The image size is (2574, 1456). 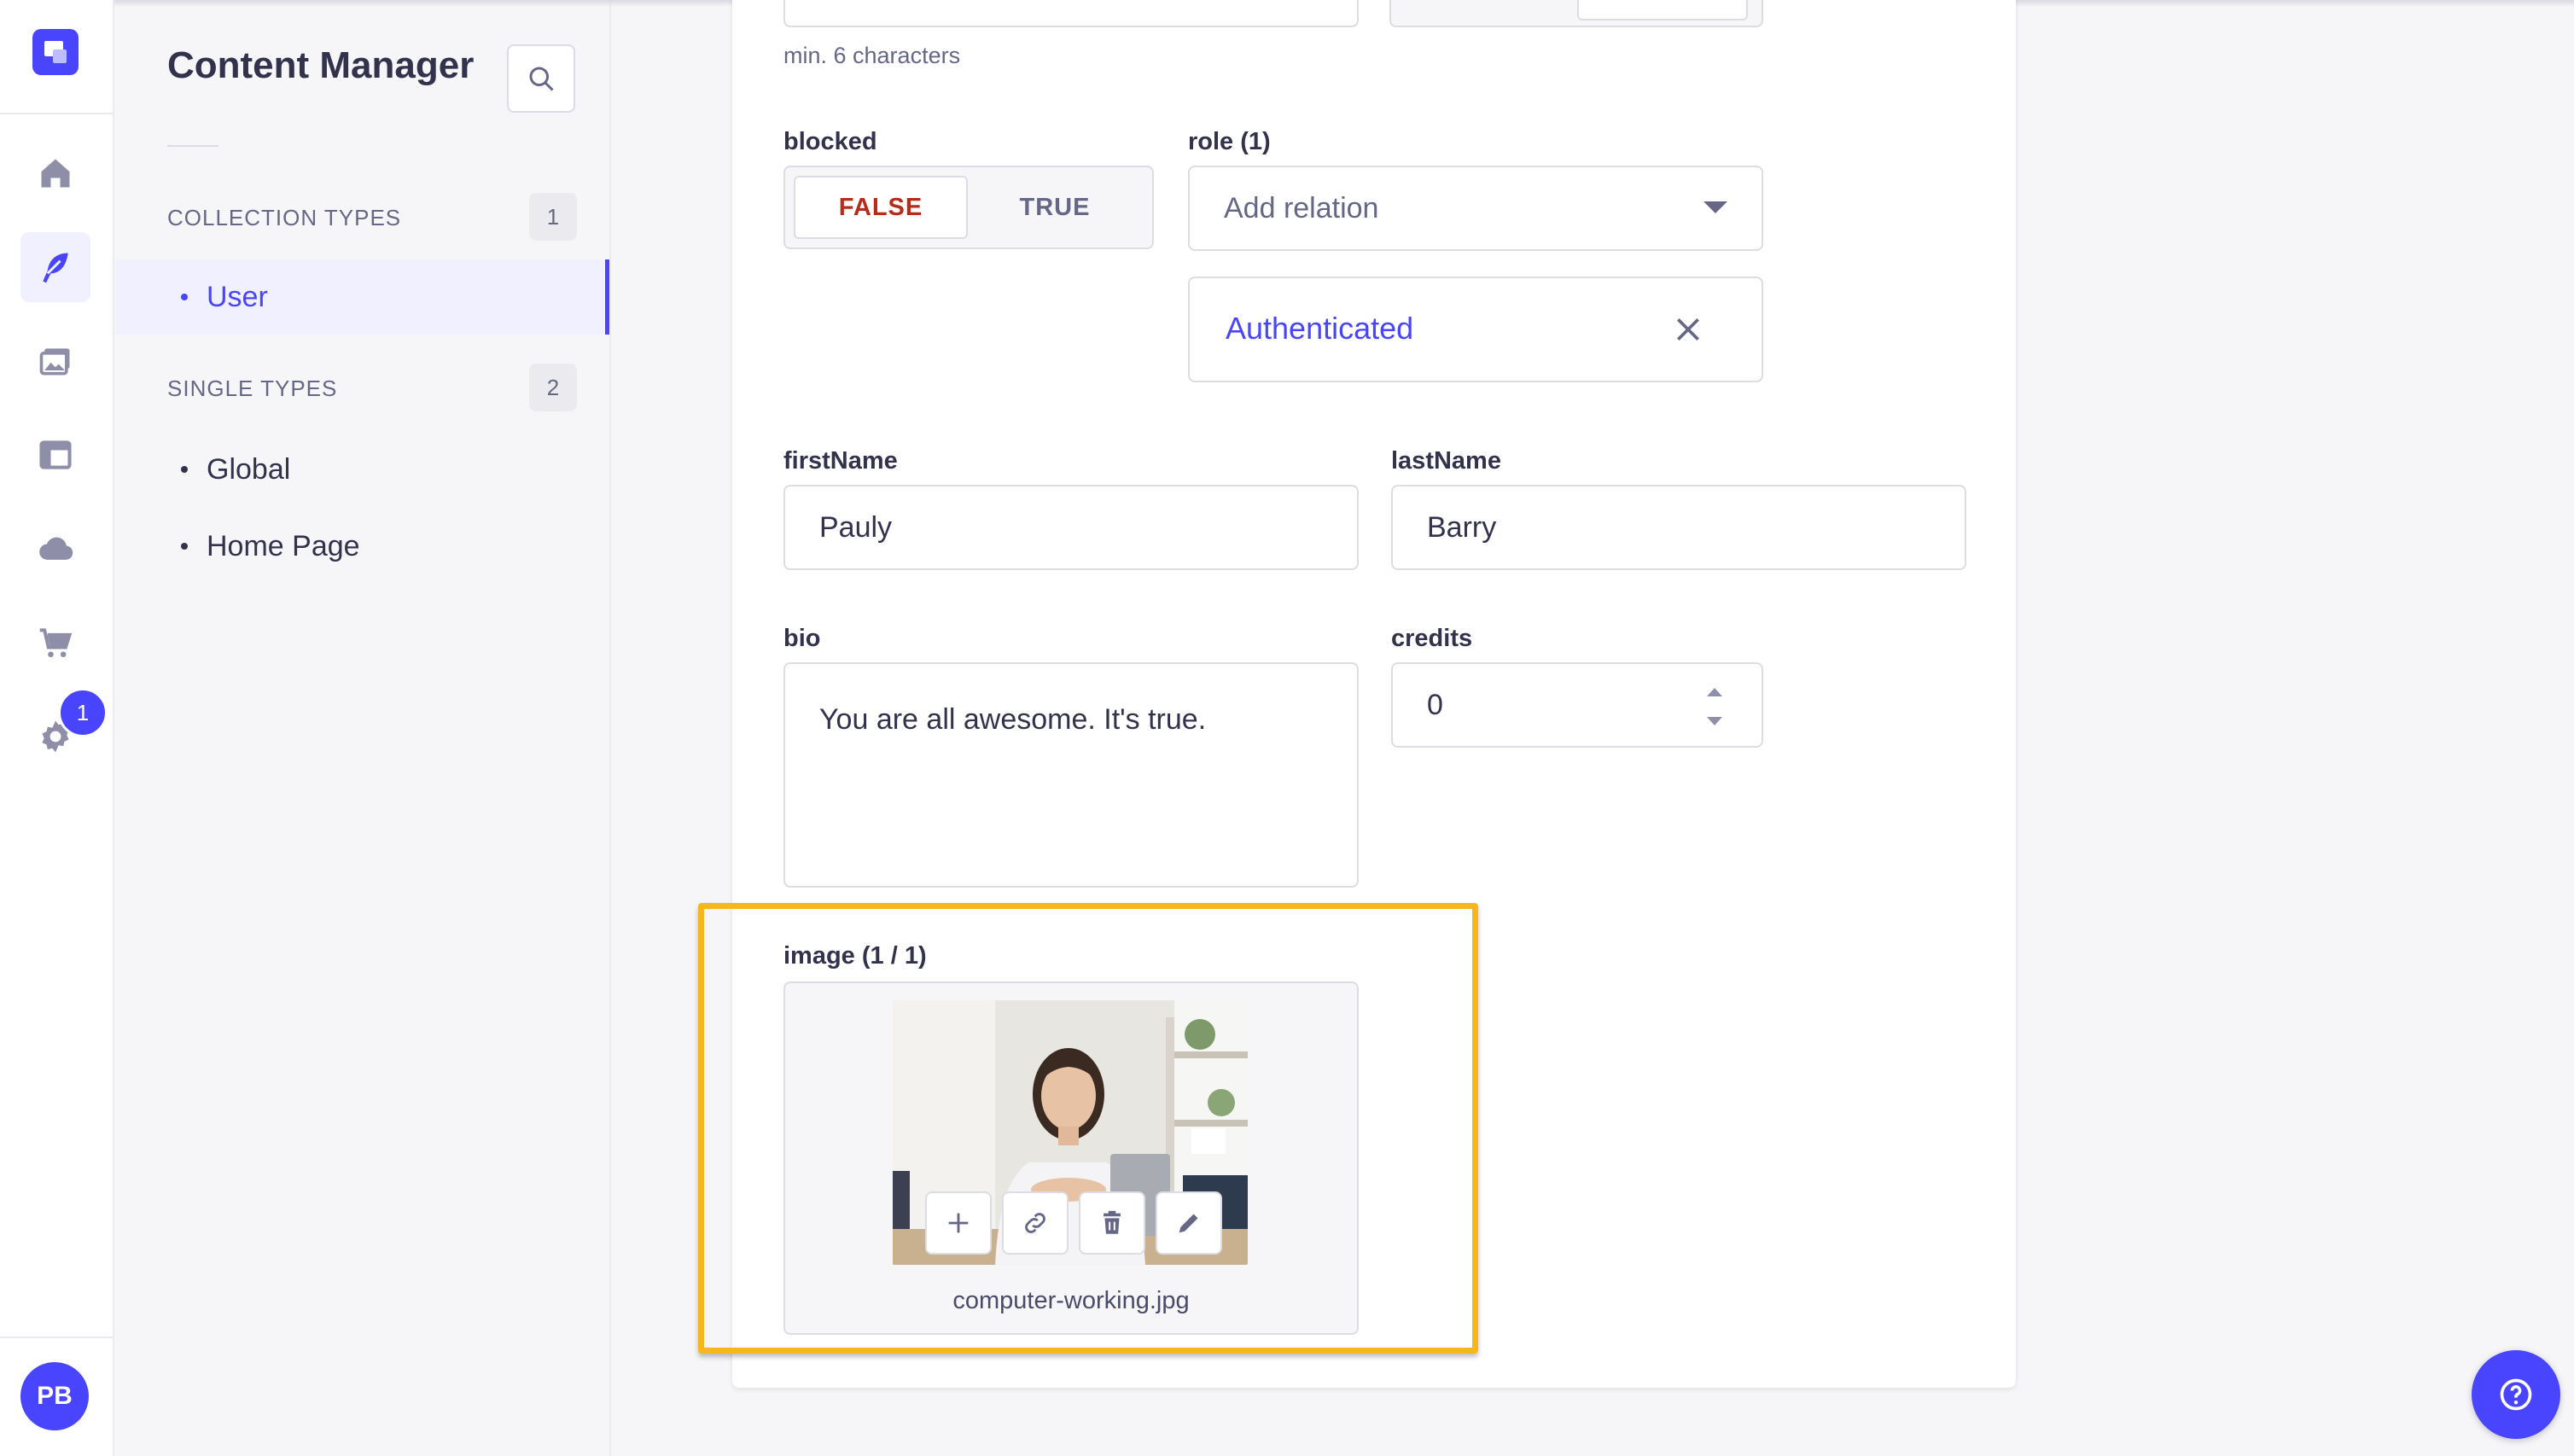 I want to click on role-relation-item: Authenticated, so click(x=1475, y=329).